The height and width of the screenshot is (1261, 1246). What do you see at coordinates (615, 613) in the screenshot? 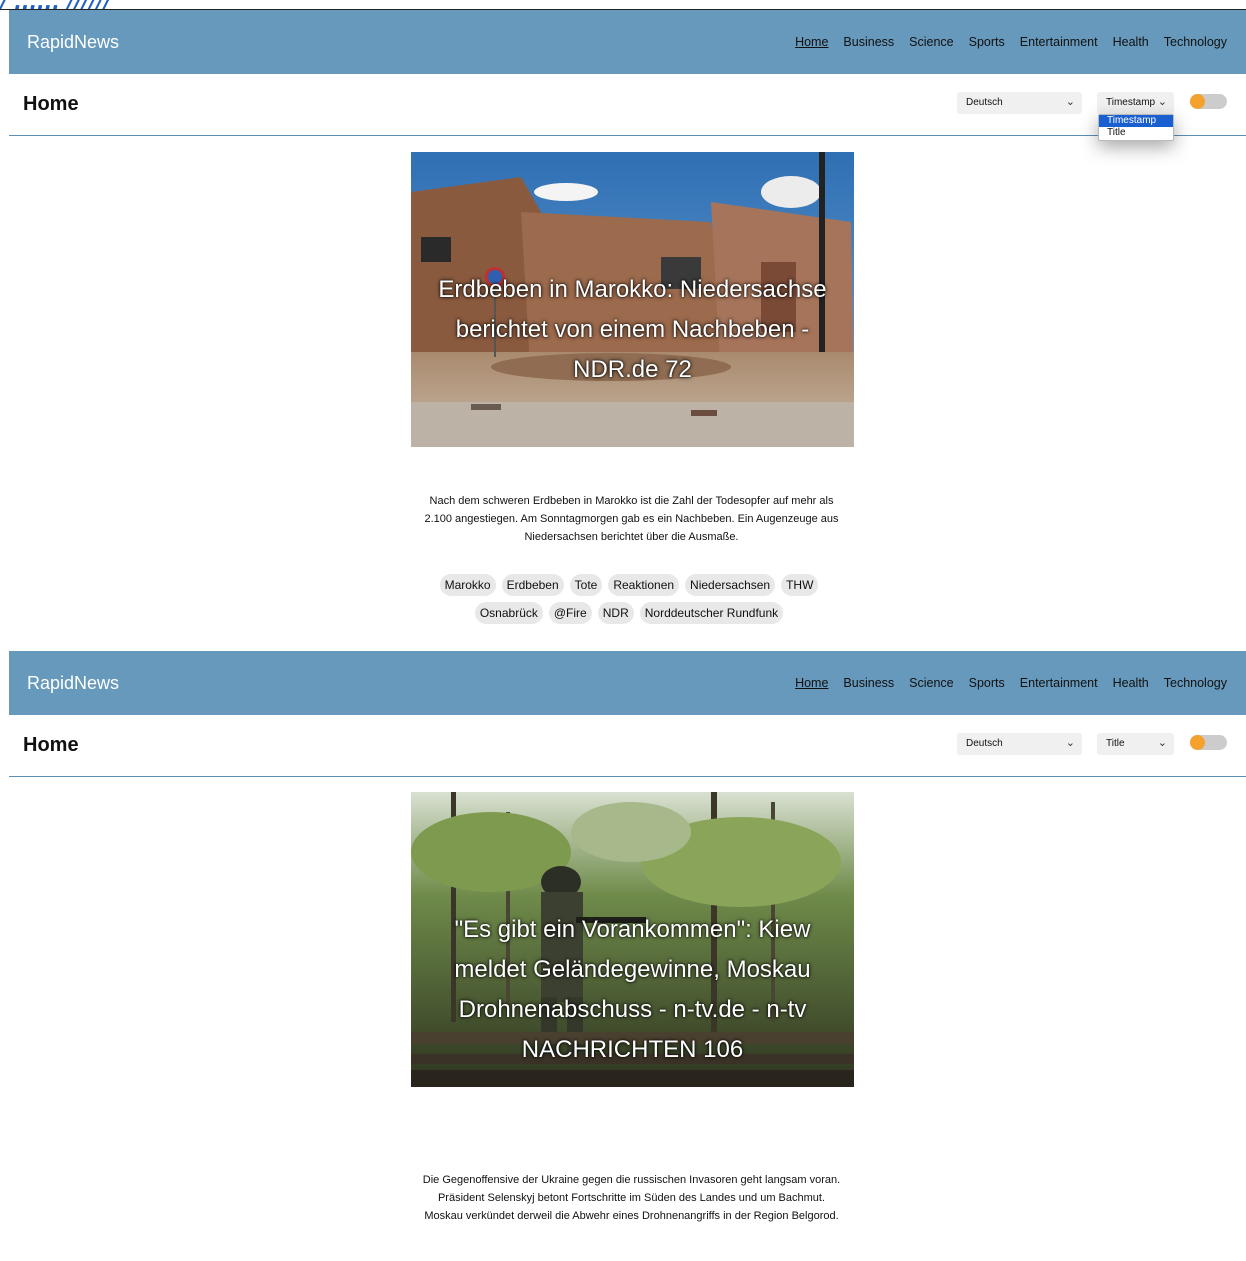
I see `tag-chip: NDR` at bounding box center [615, 613].